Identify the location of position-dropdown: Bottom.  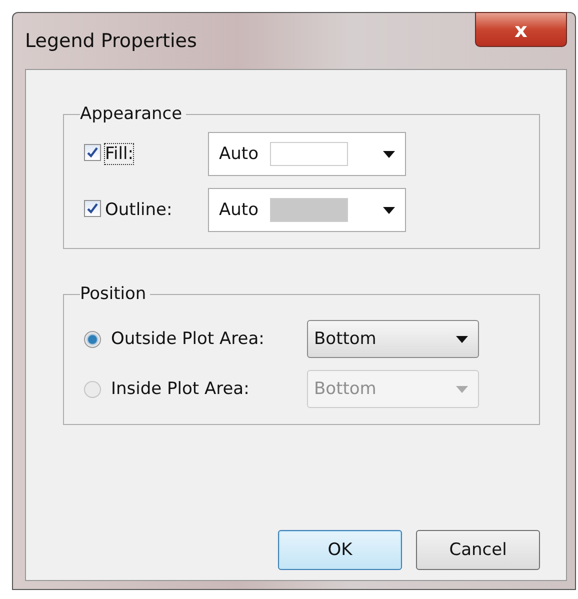
(393, 339).